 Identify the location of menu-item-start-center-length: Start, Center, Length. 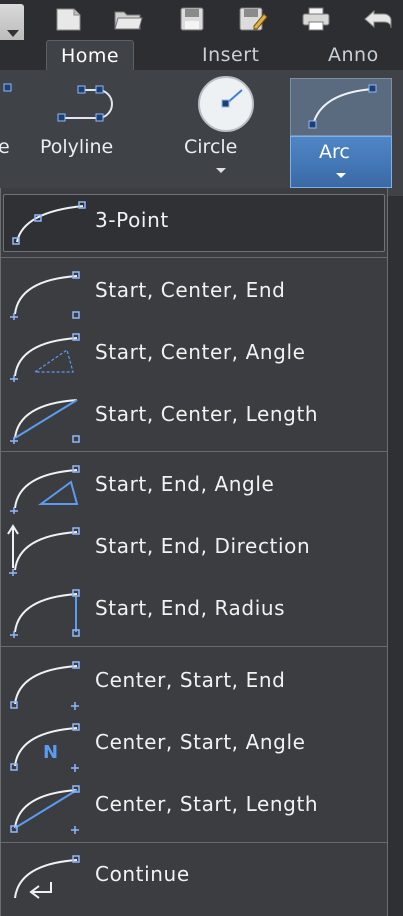
(194, 417).